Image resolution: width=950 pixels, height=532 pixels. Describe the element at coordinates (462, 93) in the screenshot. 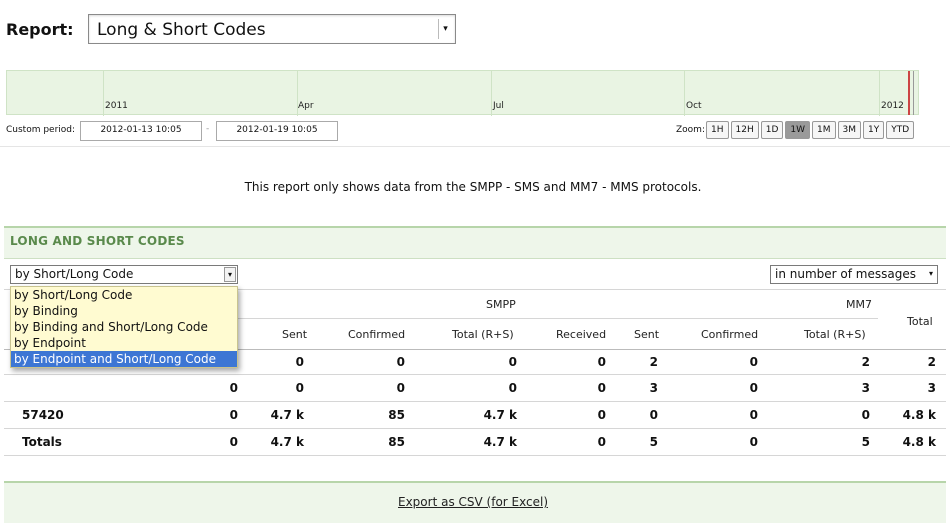

I see `timeline-navigator: 2011 Apr Jul Oct 2012` at that location.